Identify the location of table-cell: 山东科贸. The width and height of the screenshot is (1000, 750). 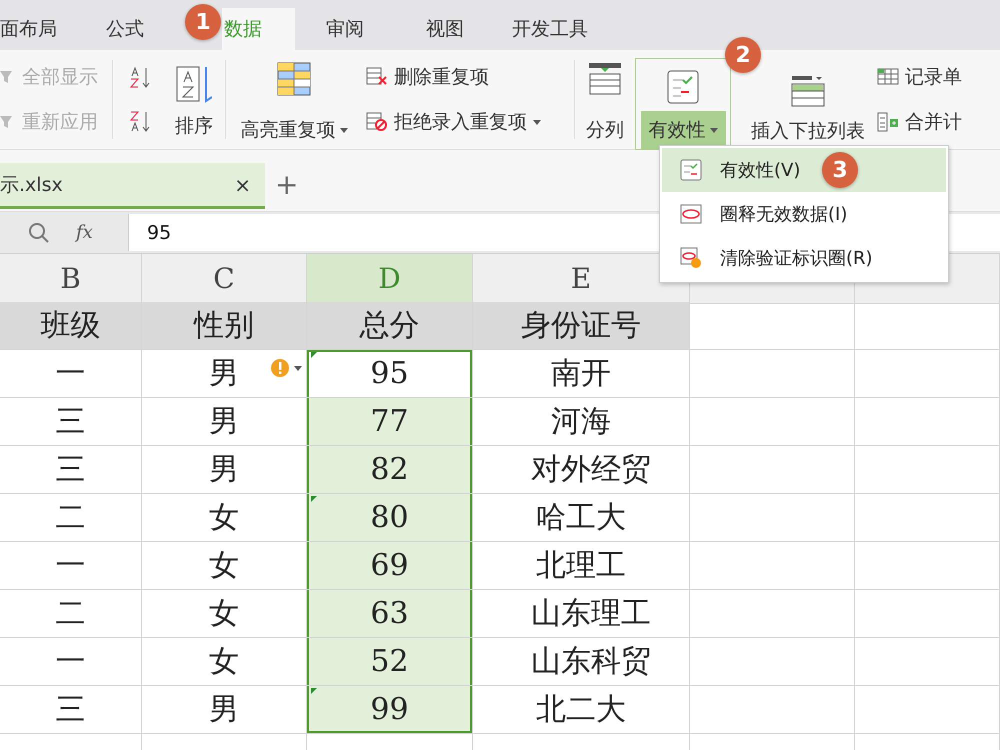
(581, 662).